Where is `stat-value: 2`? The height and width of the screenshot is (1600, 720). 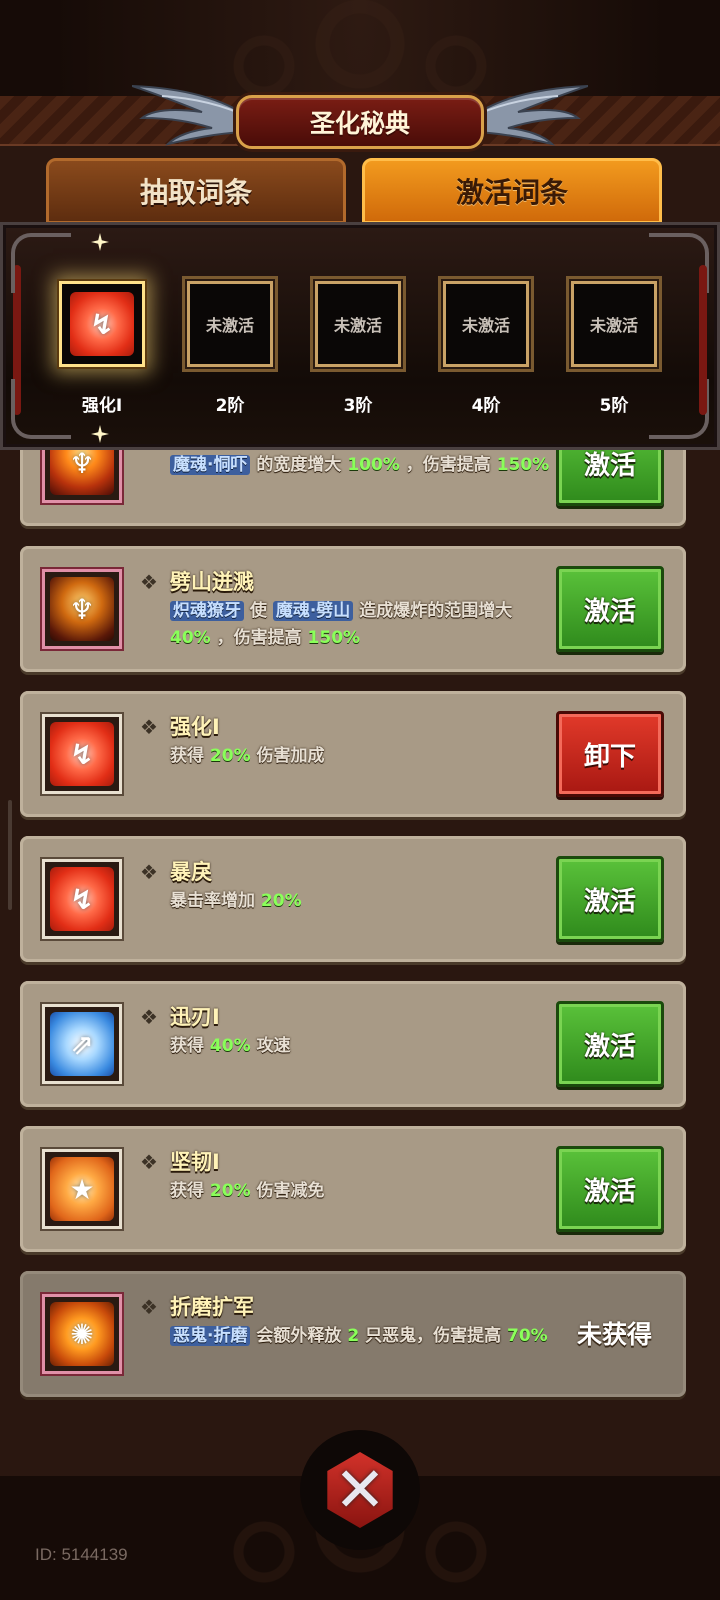 stat-value: 2 is located at coordinates (353, 1336).